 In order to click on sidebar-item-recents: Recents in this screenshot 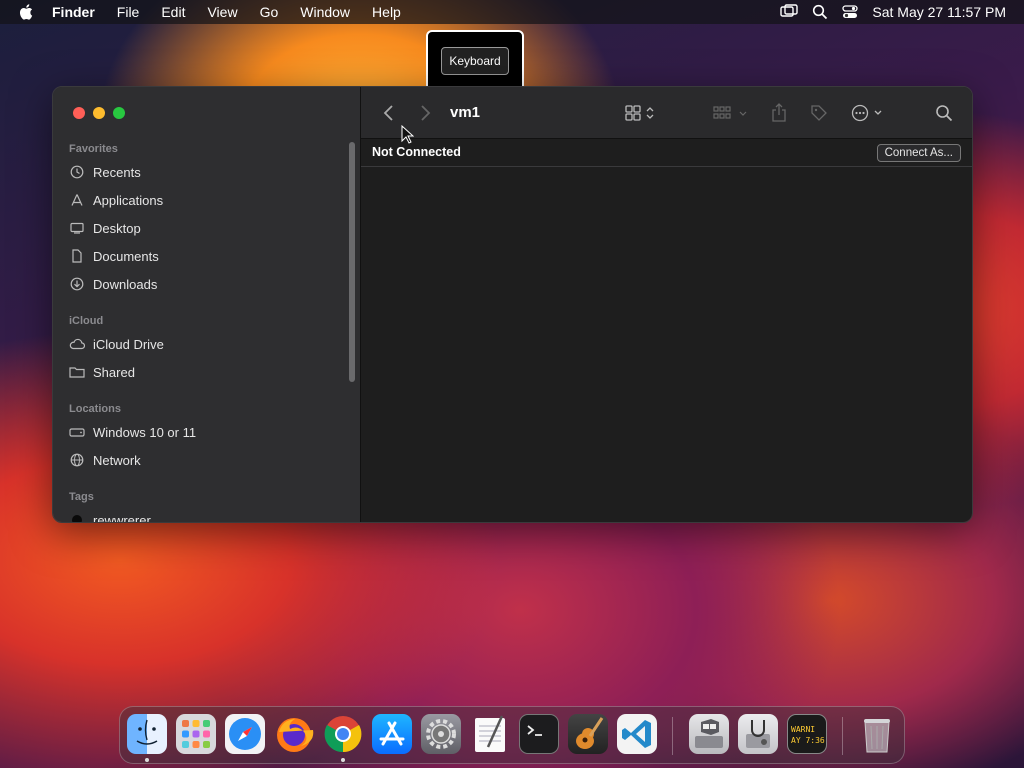, I will do `click(105, 172)`.